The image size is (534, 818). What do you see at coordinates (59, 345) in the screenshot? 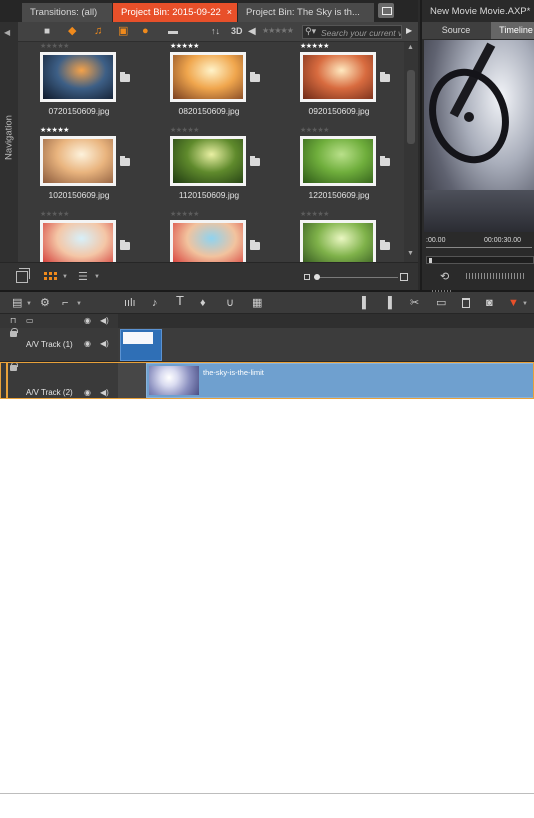
I see `track-header: A/V Track (1) ◉ ◀)` at bounding box center [59, 345].